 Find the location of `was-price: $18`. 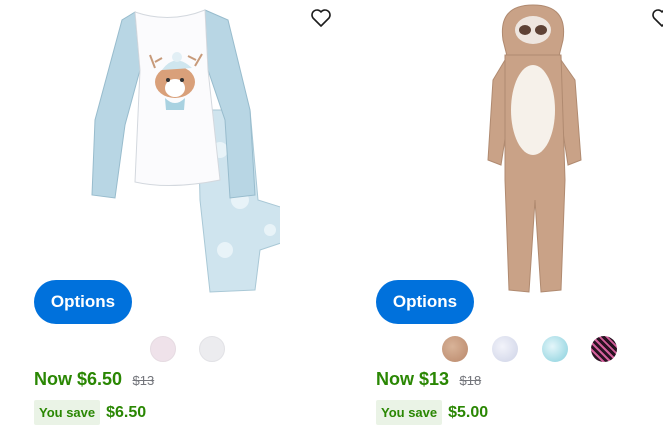

was-price: $18 is located at coordinates (470, 380).